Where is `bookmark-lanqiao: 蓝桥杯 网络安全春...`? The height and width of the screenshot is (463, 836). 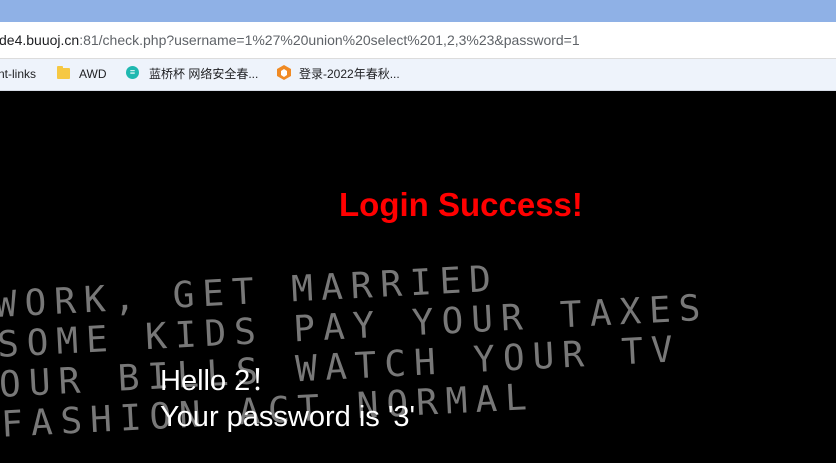
bookmark-lanqiao: 蓝桥杯 网络安全春... is located at coordinates (203, 74).